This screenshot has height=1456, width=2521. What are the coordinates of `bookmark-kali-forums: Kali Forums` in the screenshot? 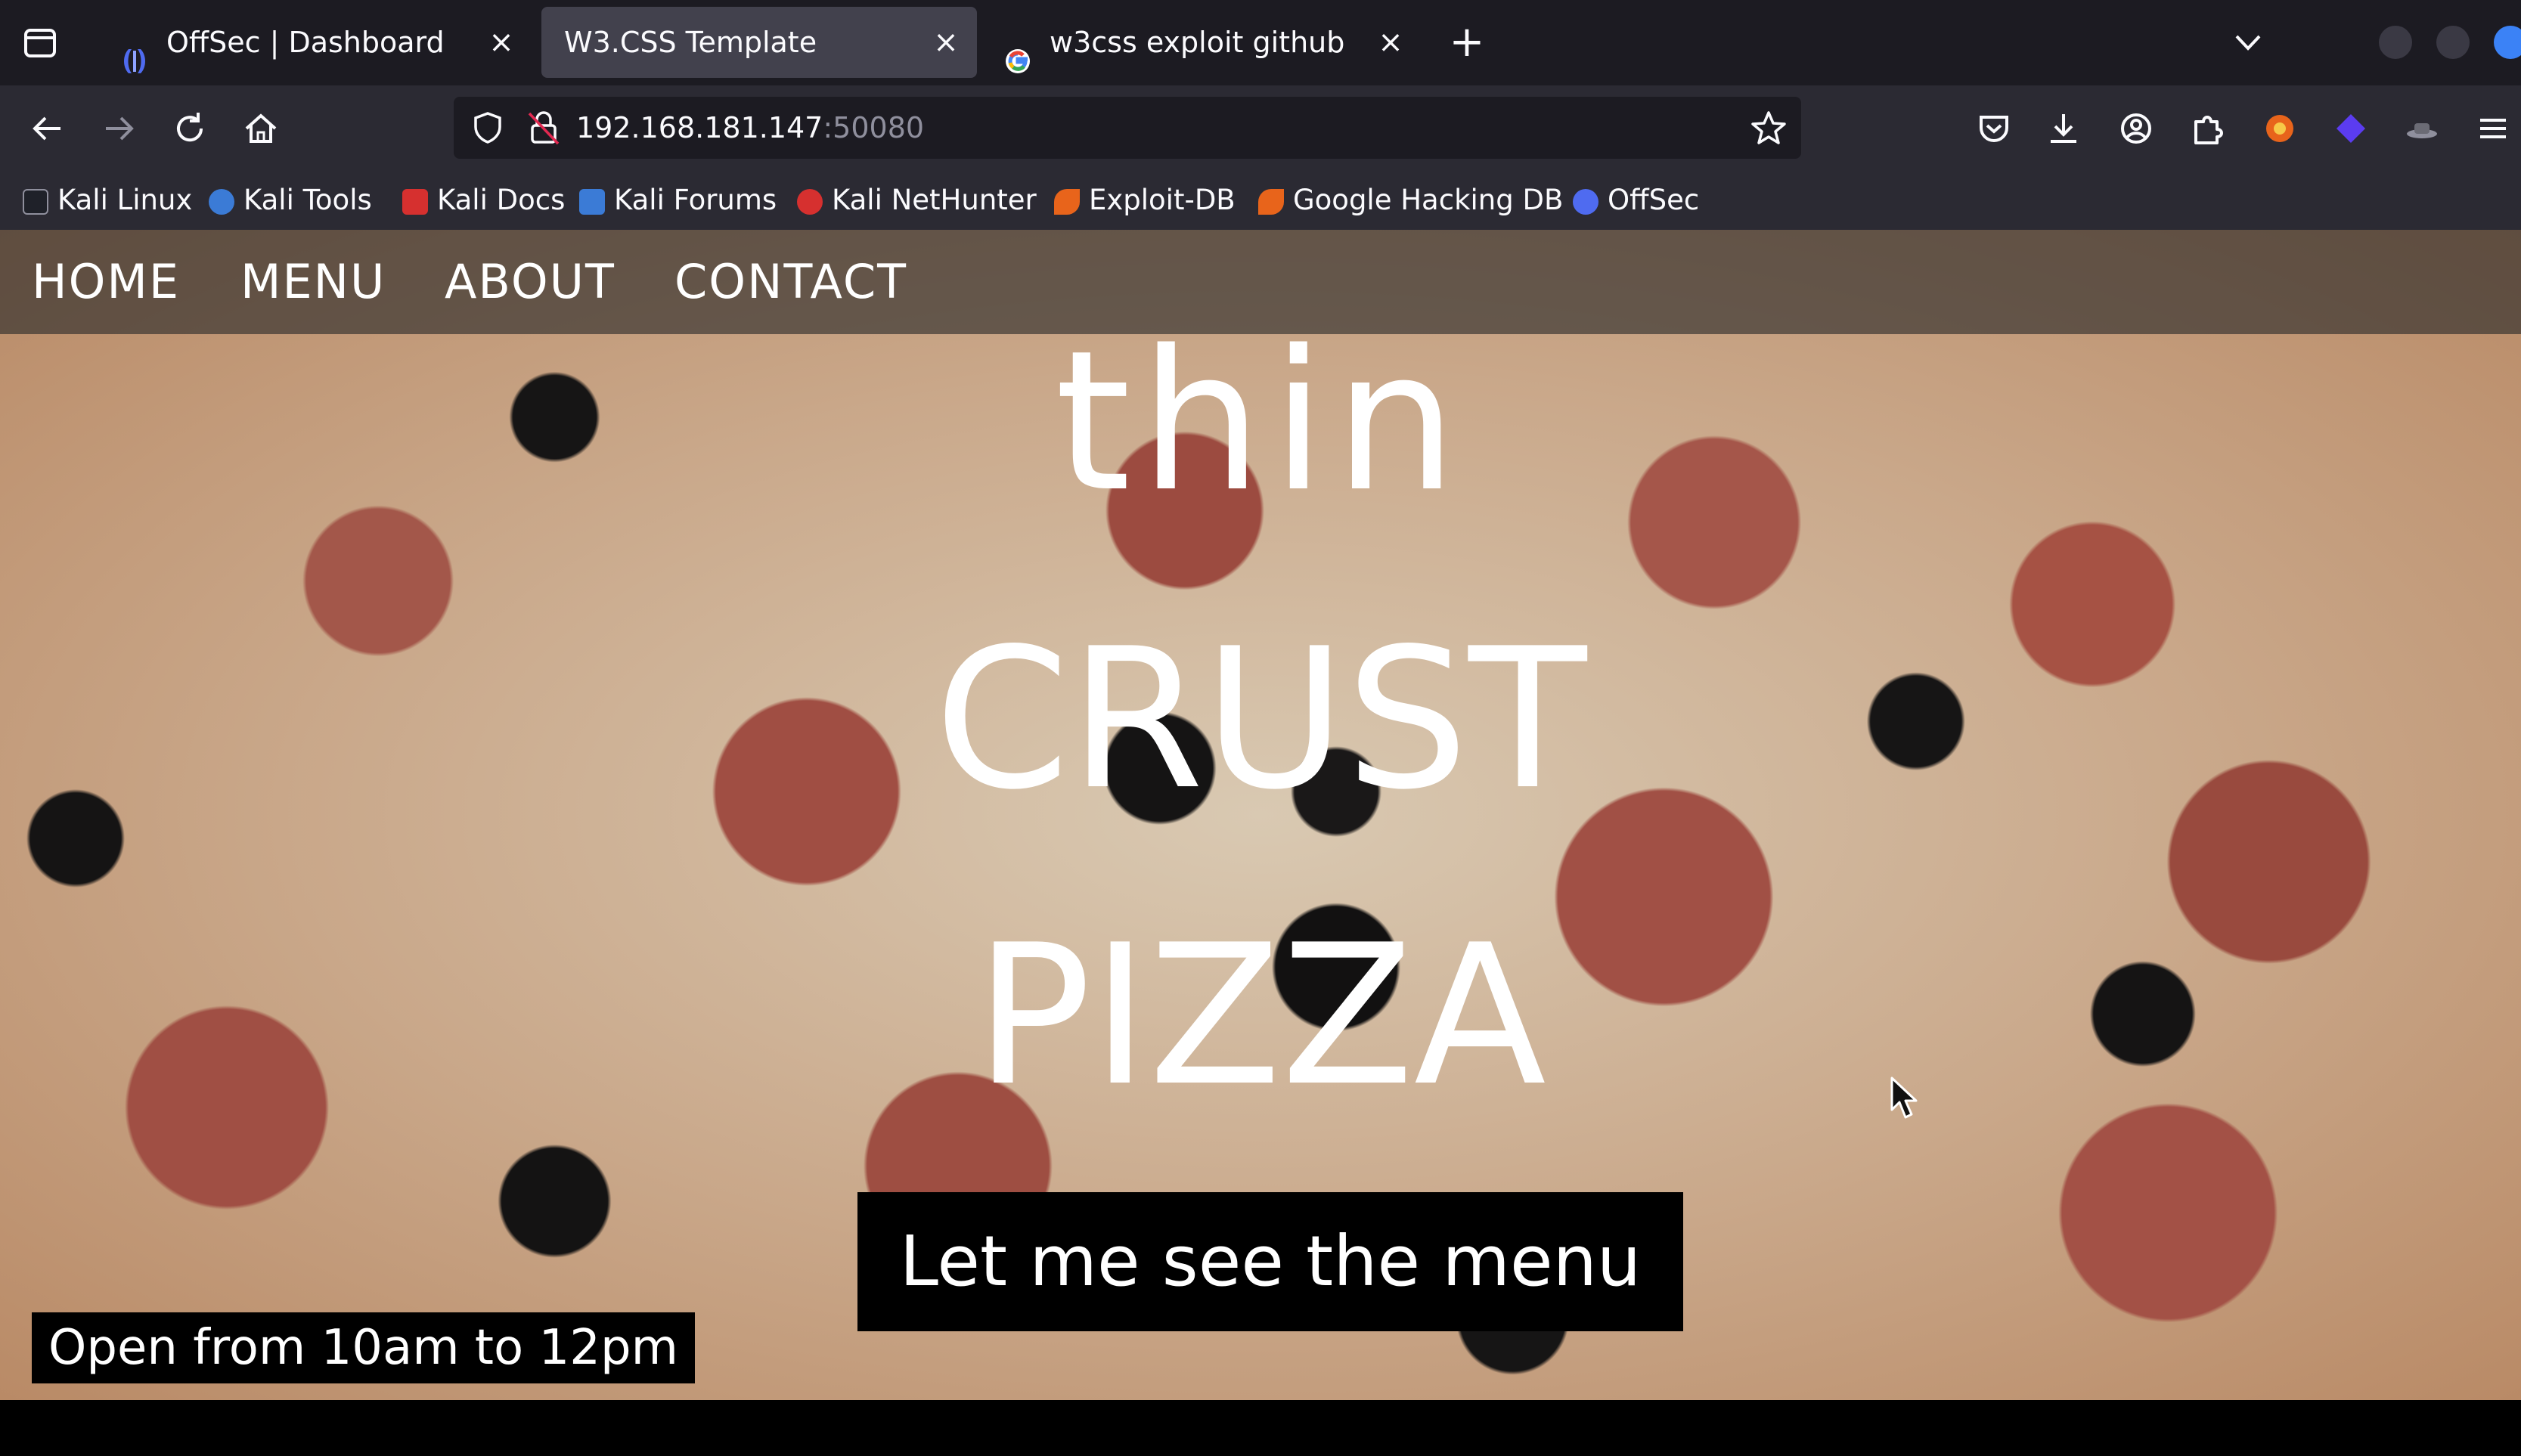 It's located at (678, 200).